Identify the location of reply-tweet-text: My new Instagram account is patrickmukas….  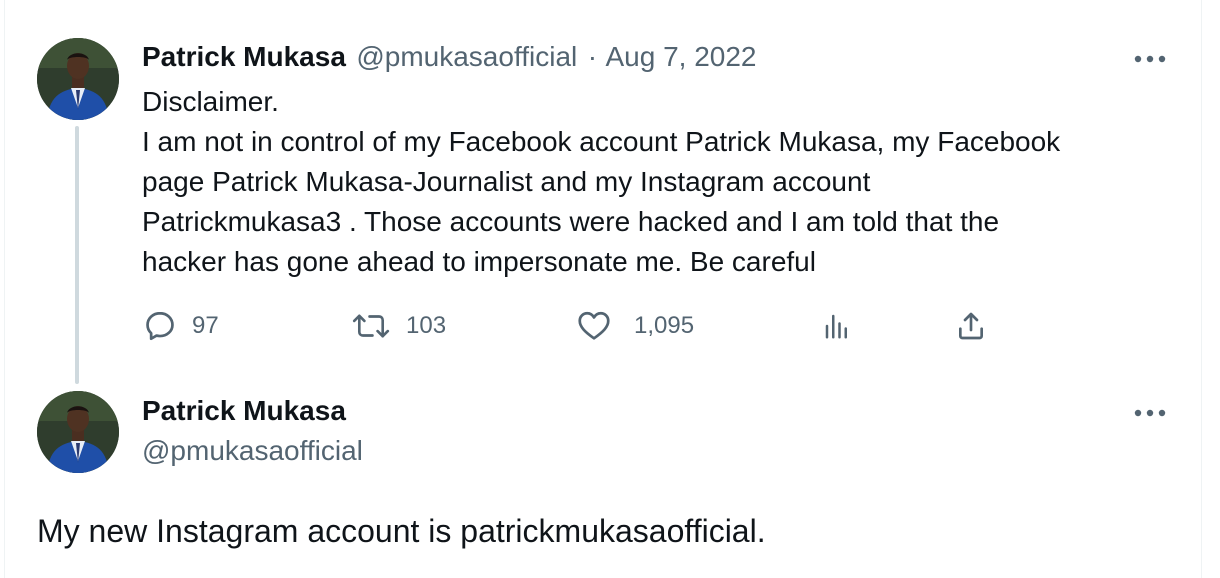
(401, 531).